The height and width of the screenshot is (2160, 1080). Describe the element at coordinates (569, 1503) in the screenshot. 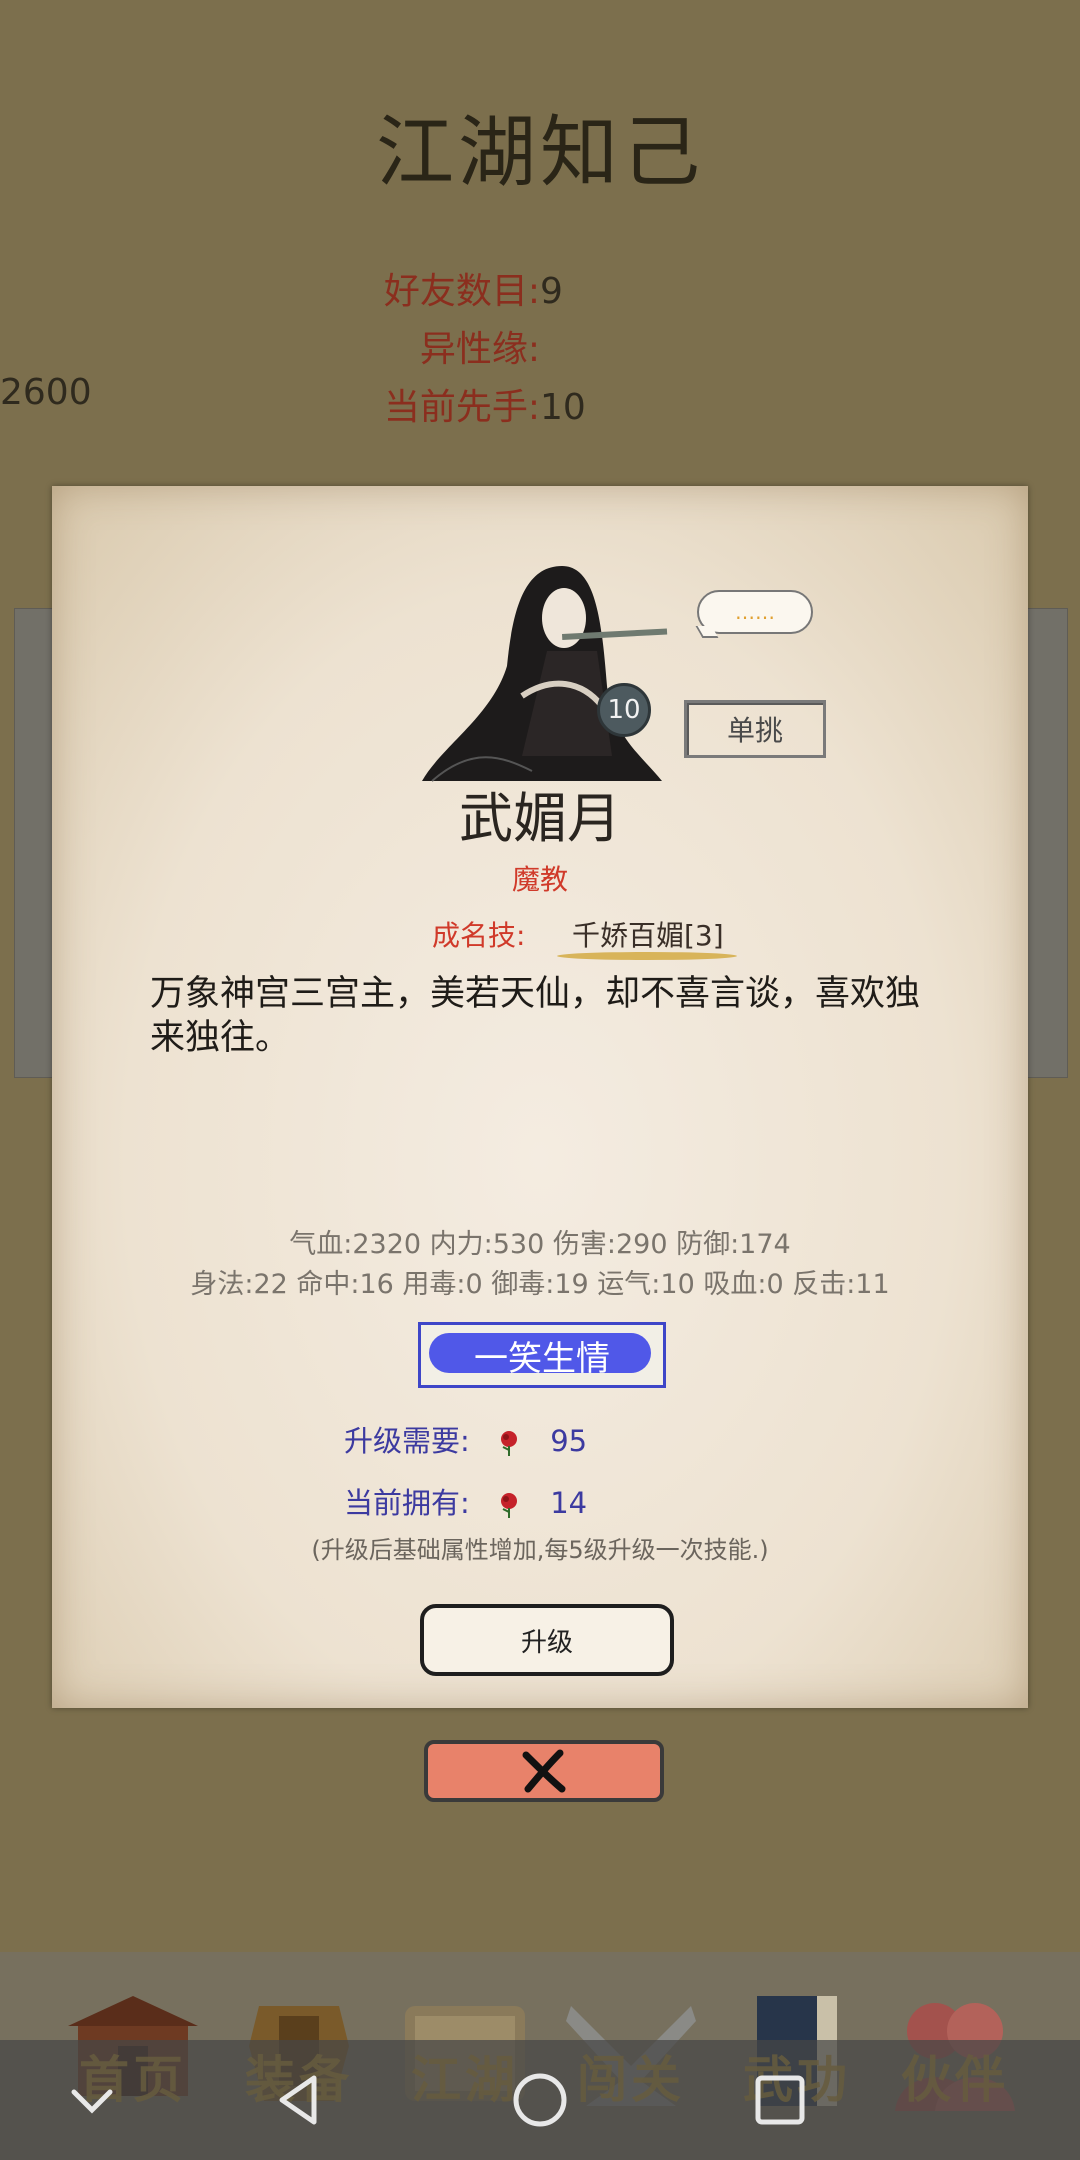

I see `owned-value: 14` at that location.